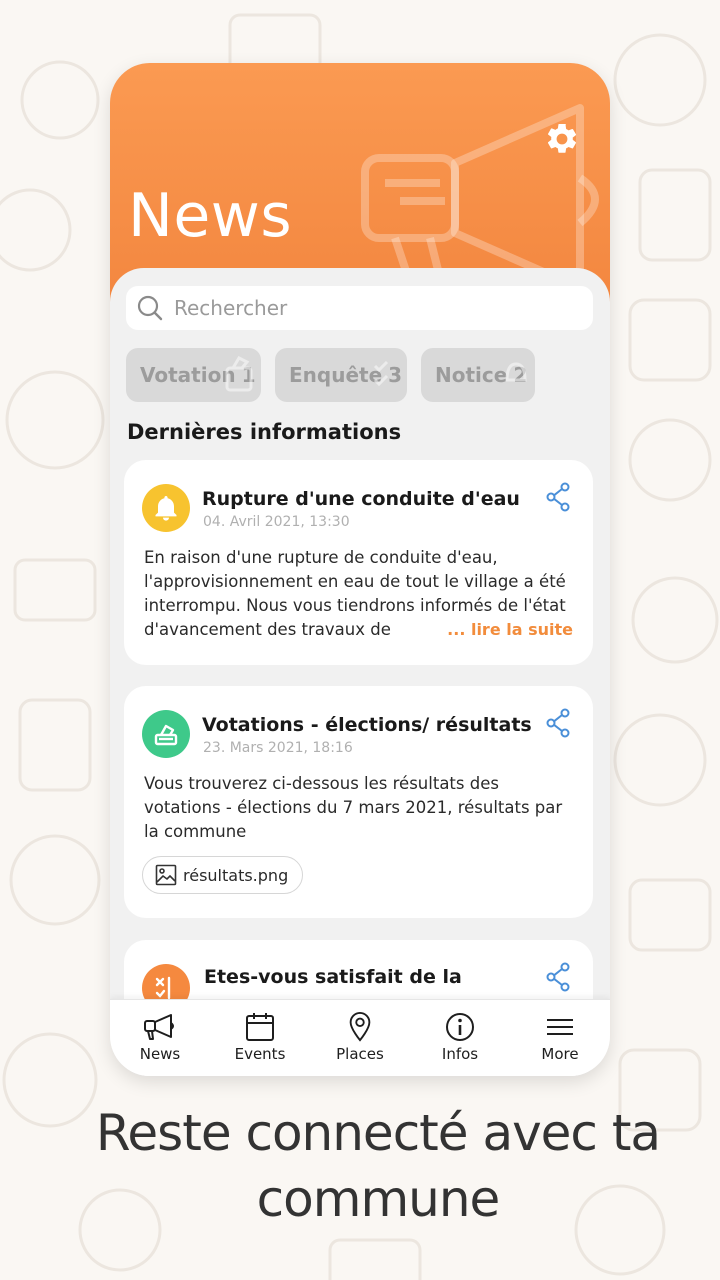  What do you see at coordinates (374, 308) in the screenshot?
I see `search-input` at bounding box center [374, 308].